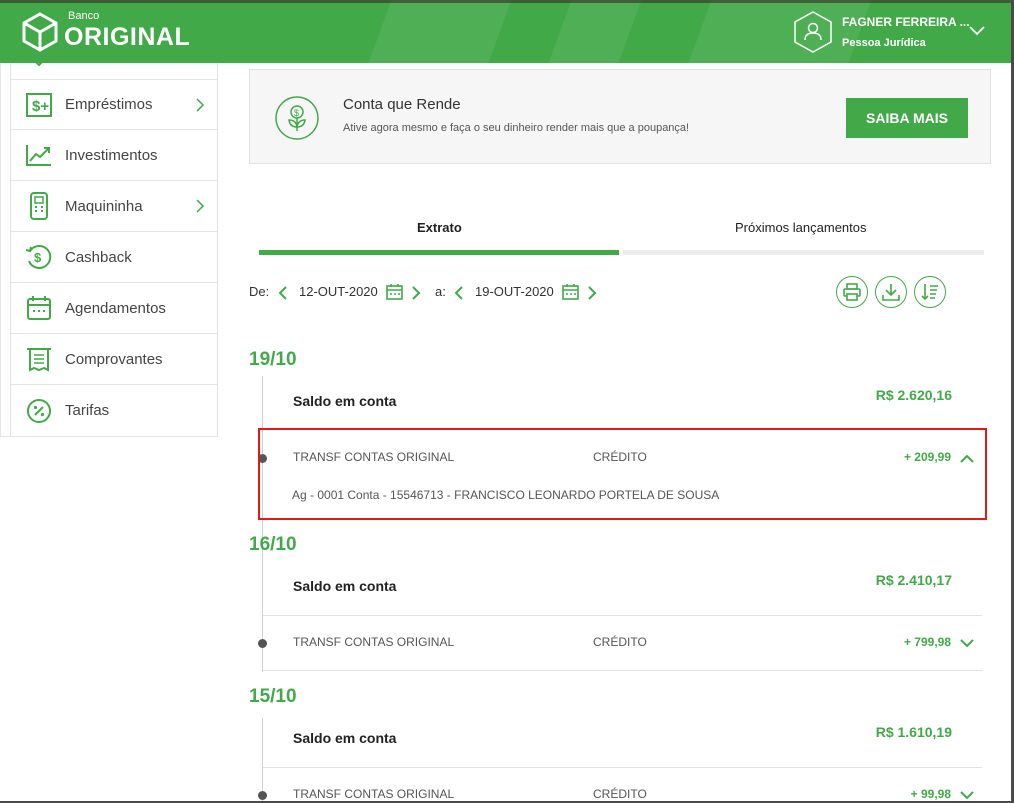 The height and width of the screenshot is (803, 1014). Describe the element at coordinates (39, 411) in the screenshot. I see `percent-icon` at that location.